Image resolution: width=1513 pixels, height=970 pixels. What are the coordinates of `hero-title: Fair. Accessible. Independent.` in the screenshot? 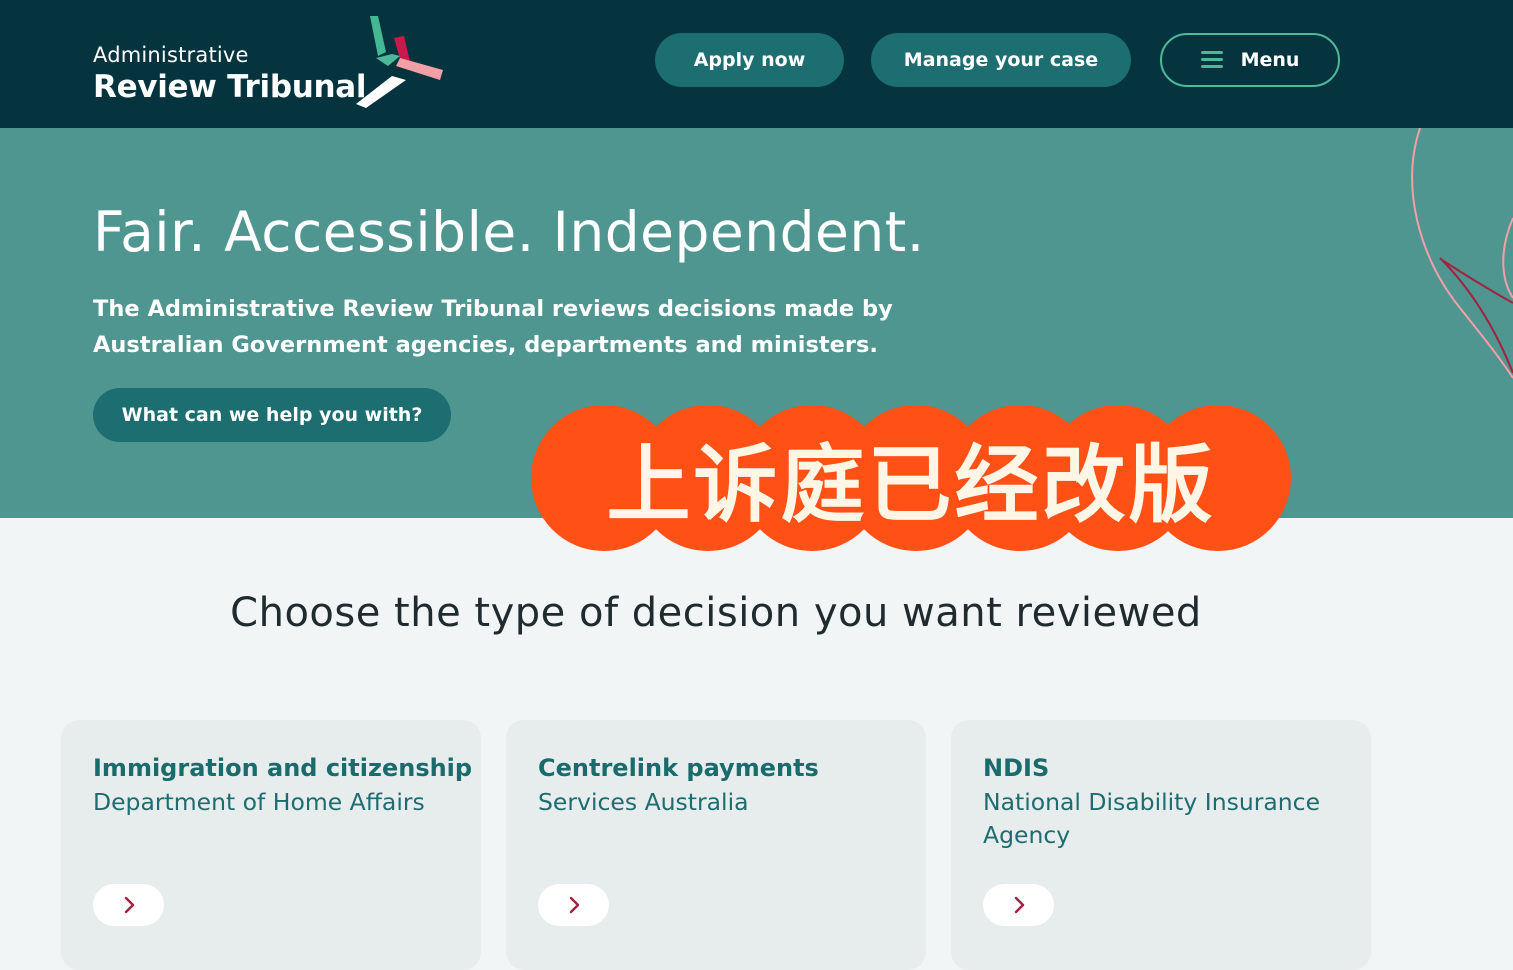 It's located at (509, 232).